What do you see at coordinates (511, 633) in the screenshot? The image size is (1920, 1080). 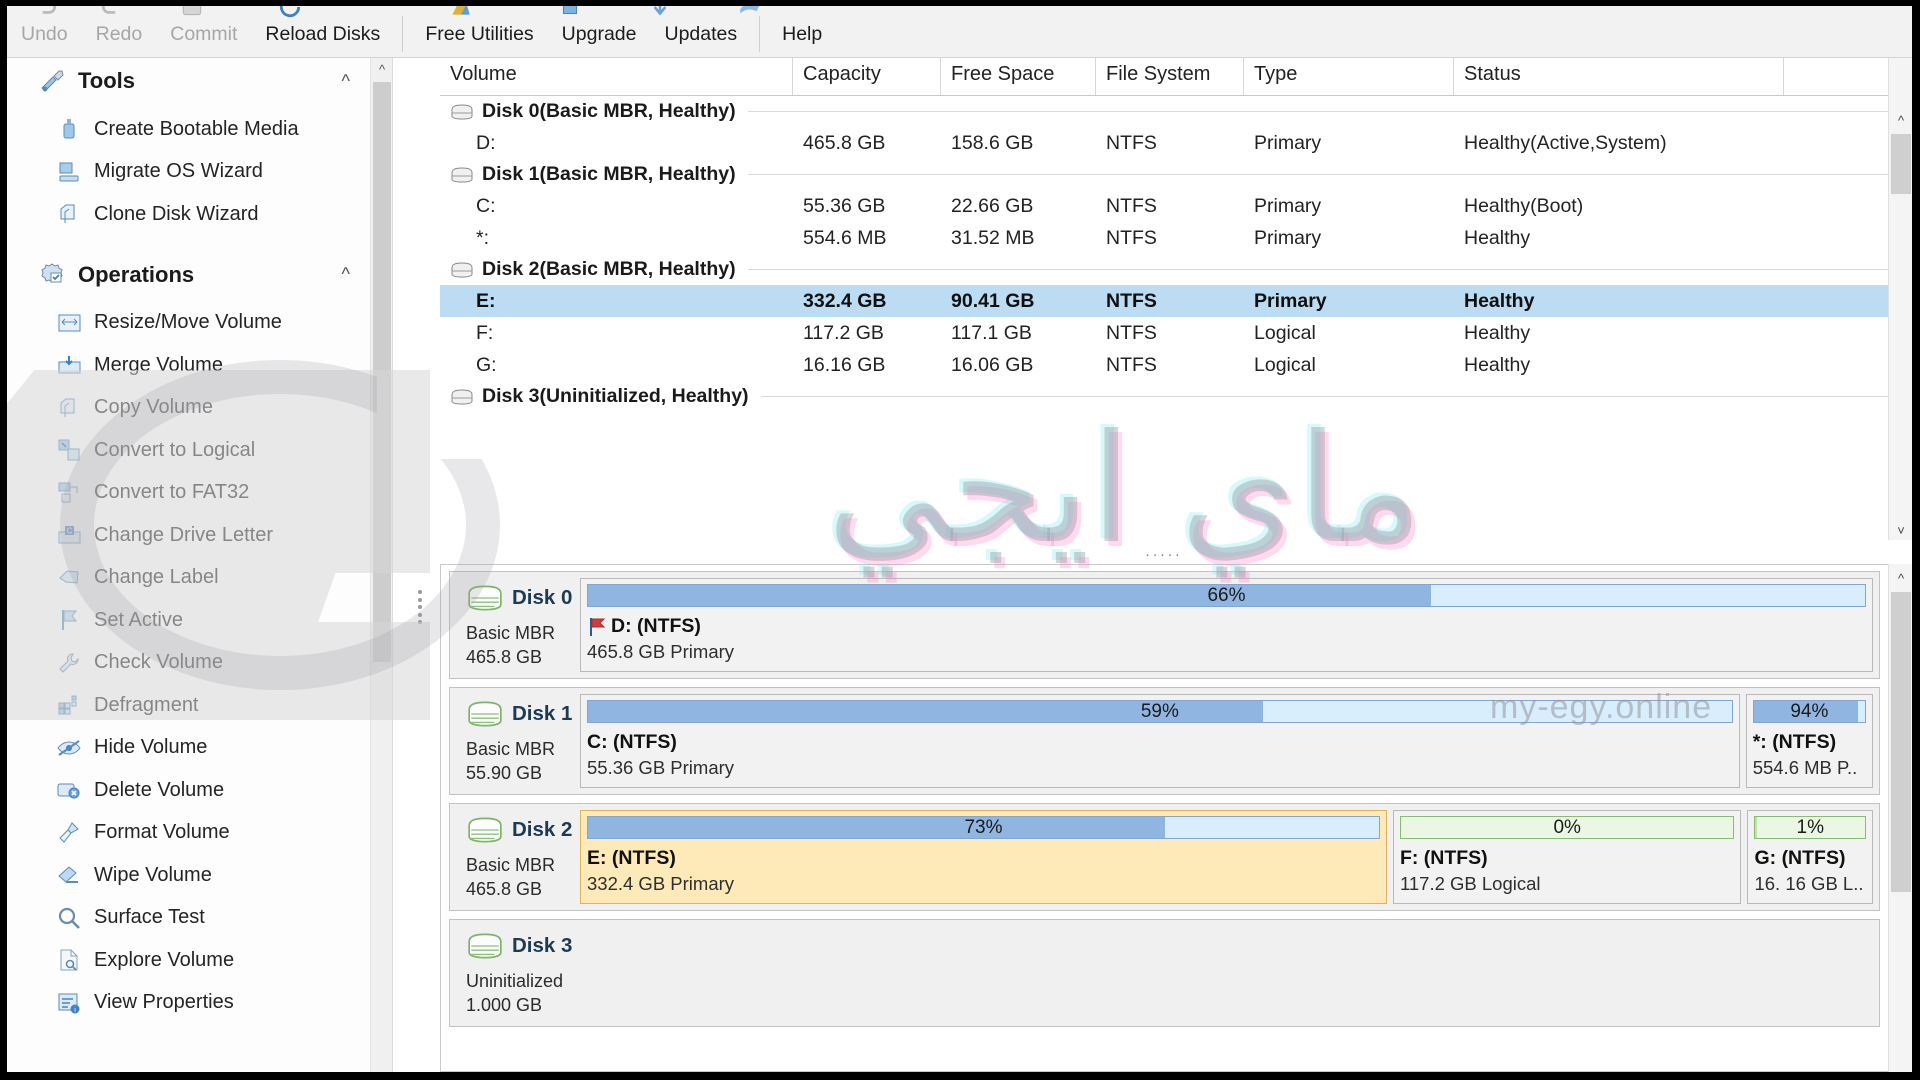 I see `disk-type: Basic MBR` at bounding box center [511, 633].